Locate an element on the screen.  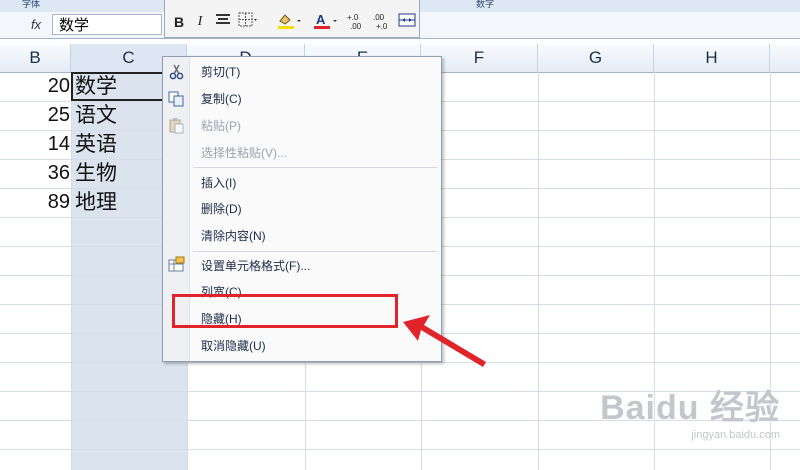
baidu-watermark: Baidu 经验 jingyan.baidu.com is located at coordinates (690, 415).